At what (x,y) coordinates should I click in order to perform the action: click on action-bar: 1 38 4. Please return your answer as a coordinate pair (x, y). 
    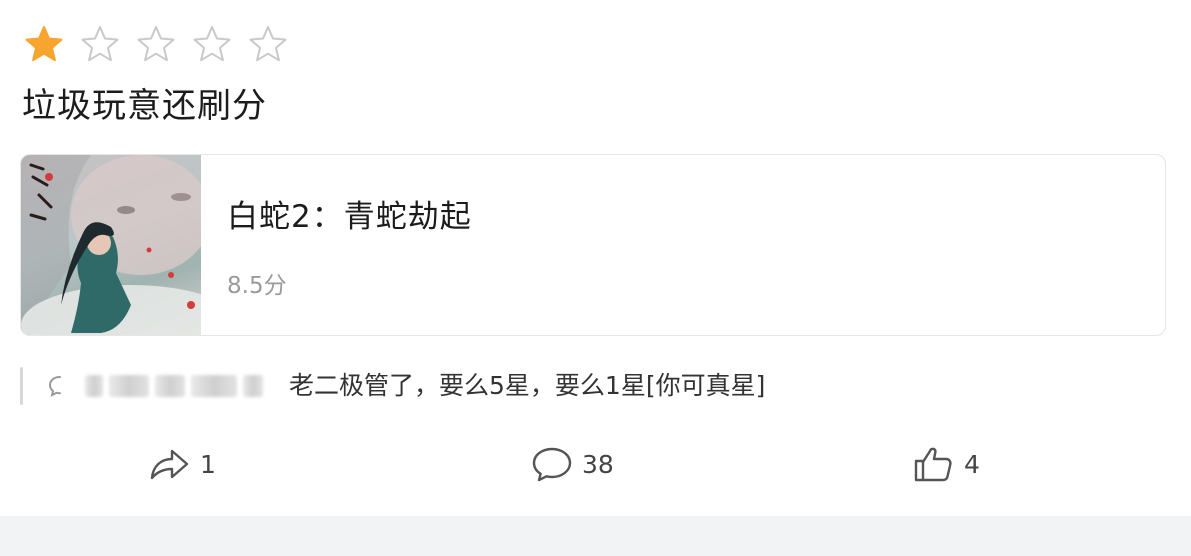
    Looking at the image, I should click on (595, 464).